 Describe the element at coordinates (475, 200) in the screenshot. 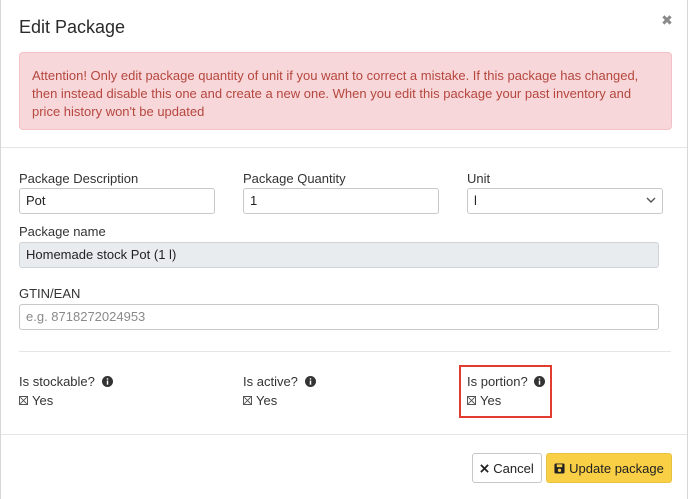

I see `unit-select-value: l` at that location.